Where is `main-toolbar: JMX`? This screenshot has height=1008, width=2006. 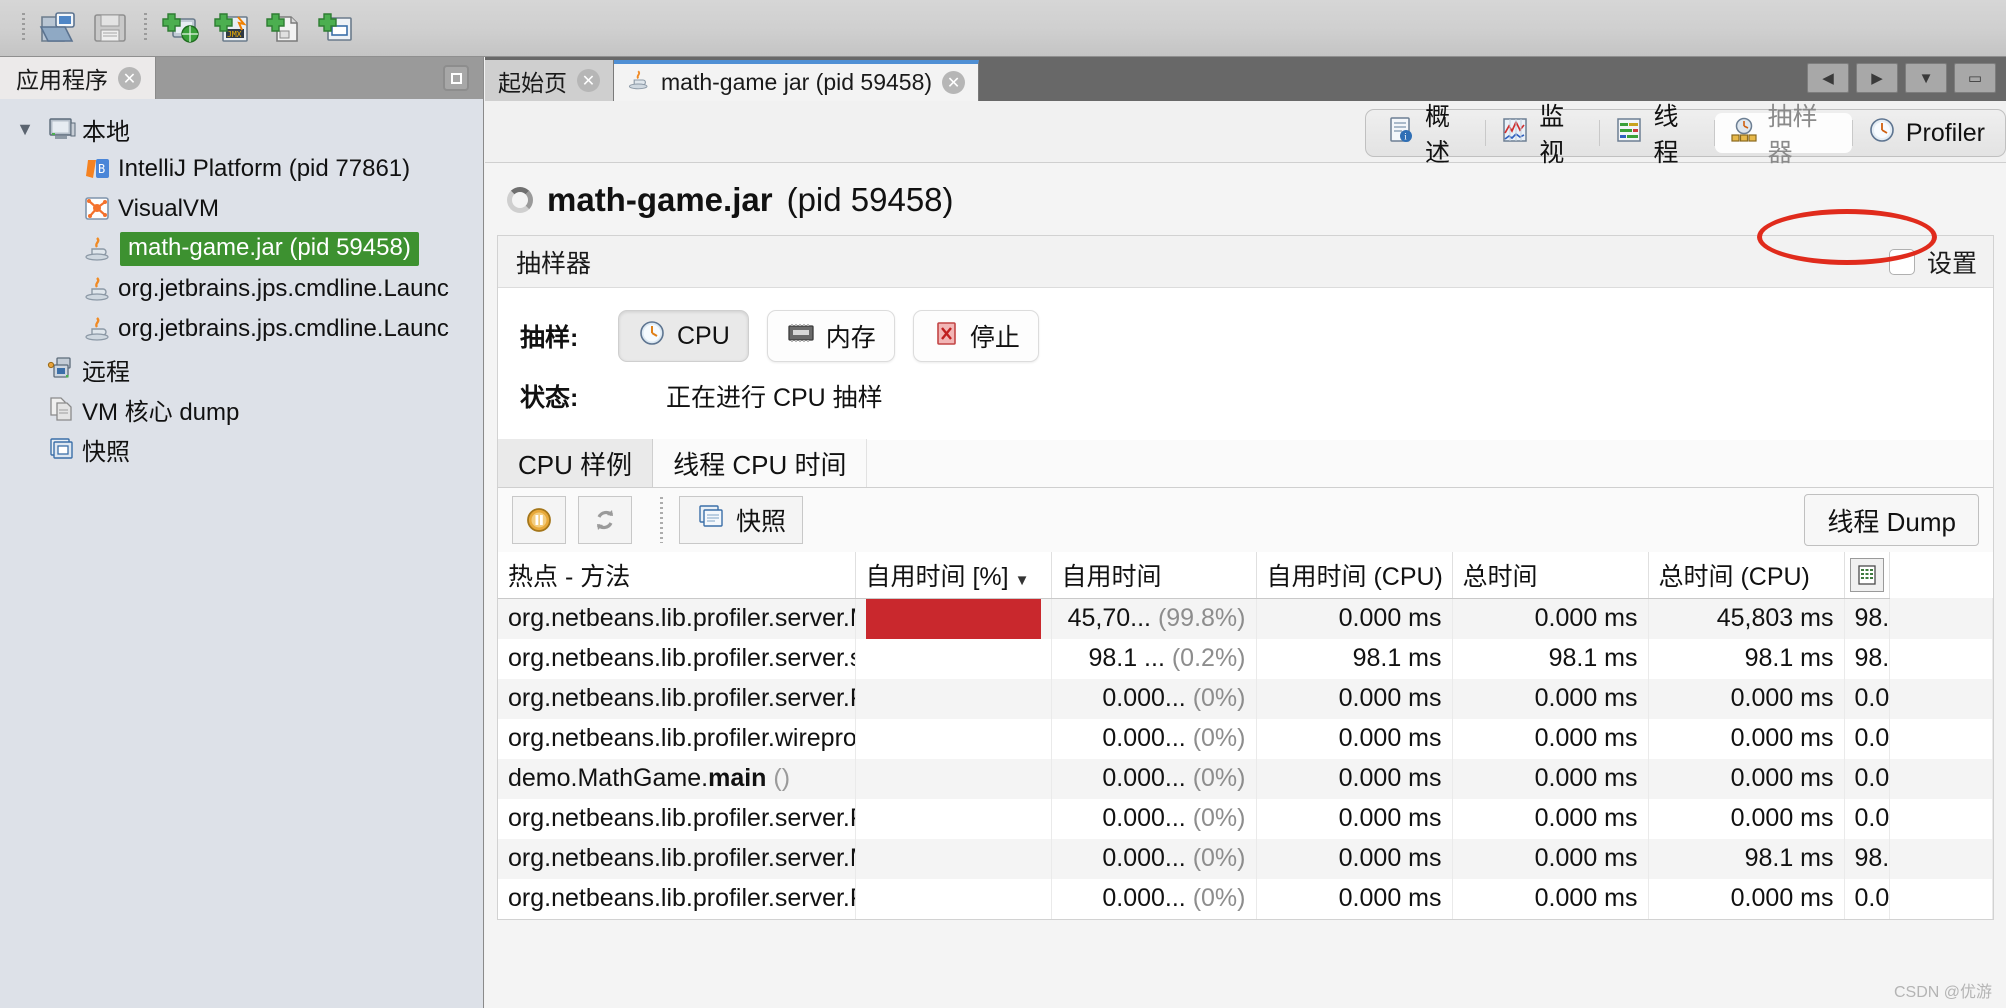 main-toolbar: JMX is located at coordinates (1003, 28).